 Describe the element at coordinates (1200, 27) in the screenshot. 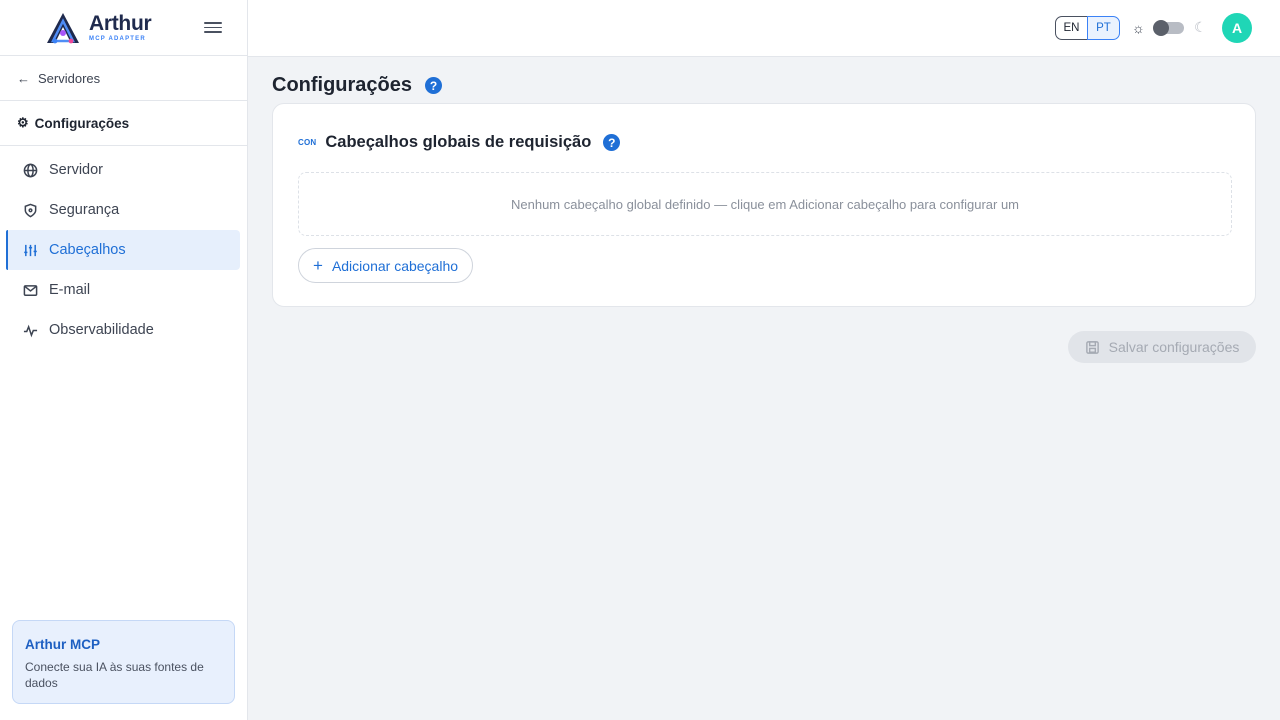

I see `moon-icon: ☾` at that location.